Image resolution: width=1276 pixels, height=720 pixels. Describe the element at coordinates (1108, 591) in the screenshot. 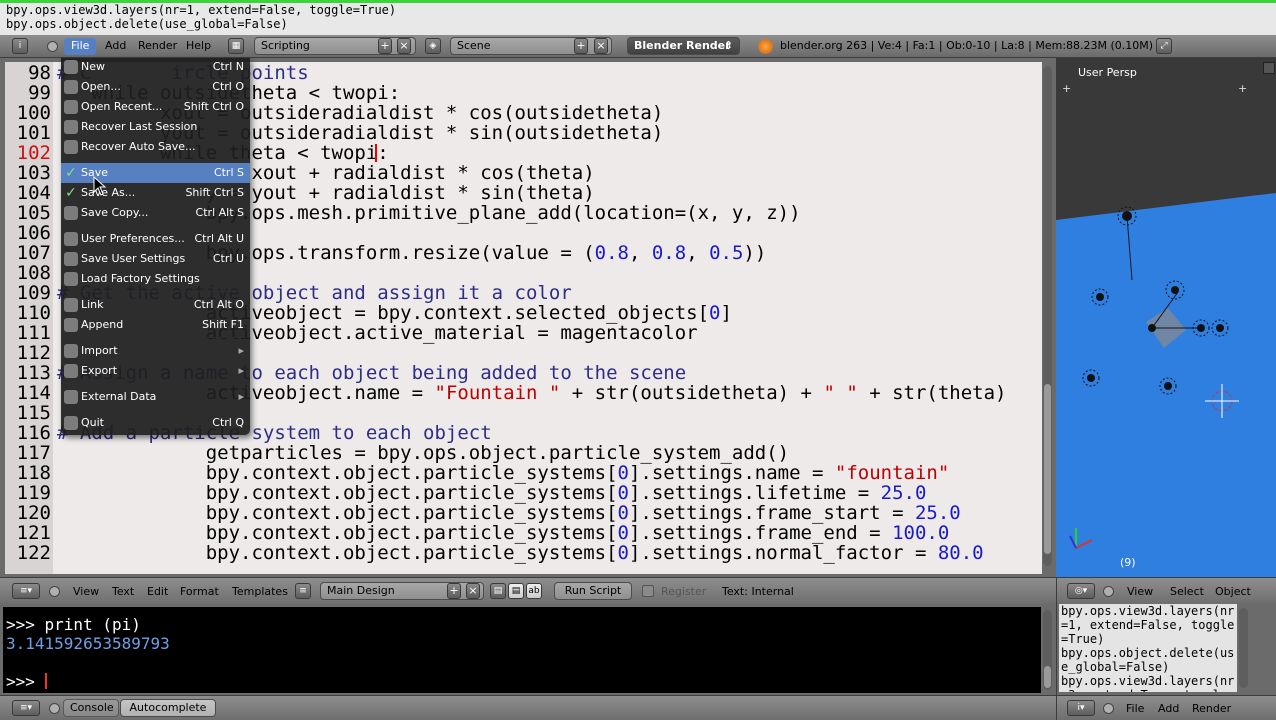

I see `viewport-collapse-icon` at that location.